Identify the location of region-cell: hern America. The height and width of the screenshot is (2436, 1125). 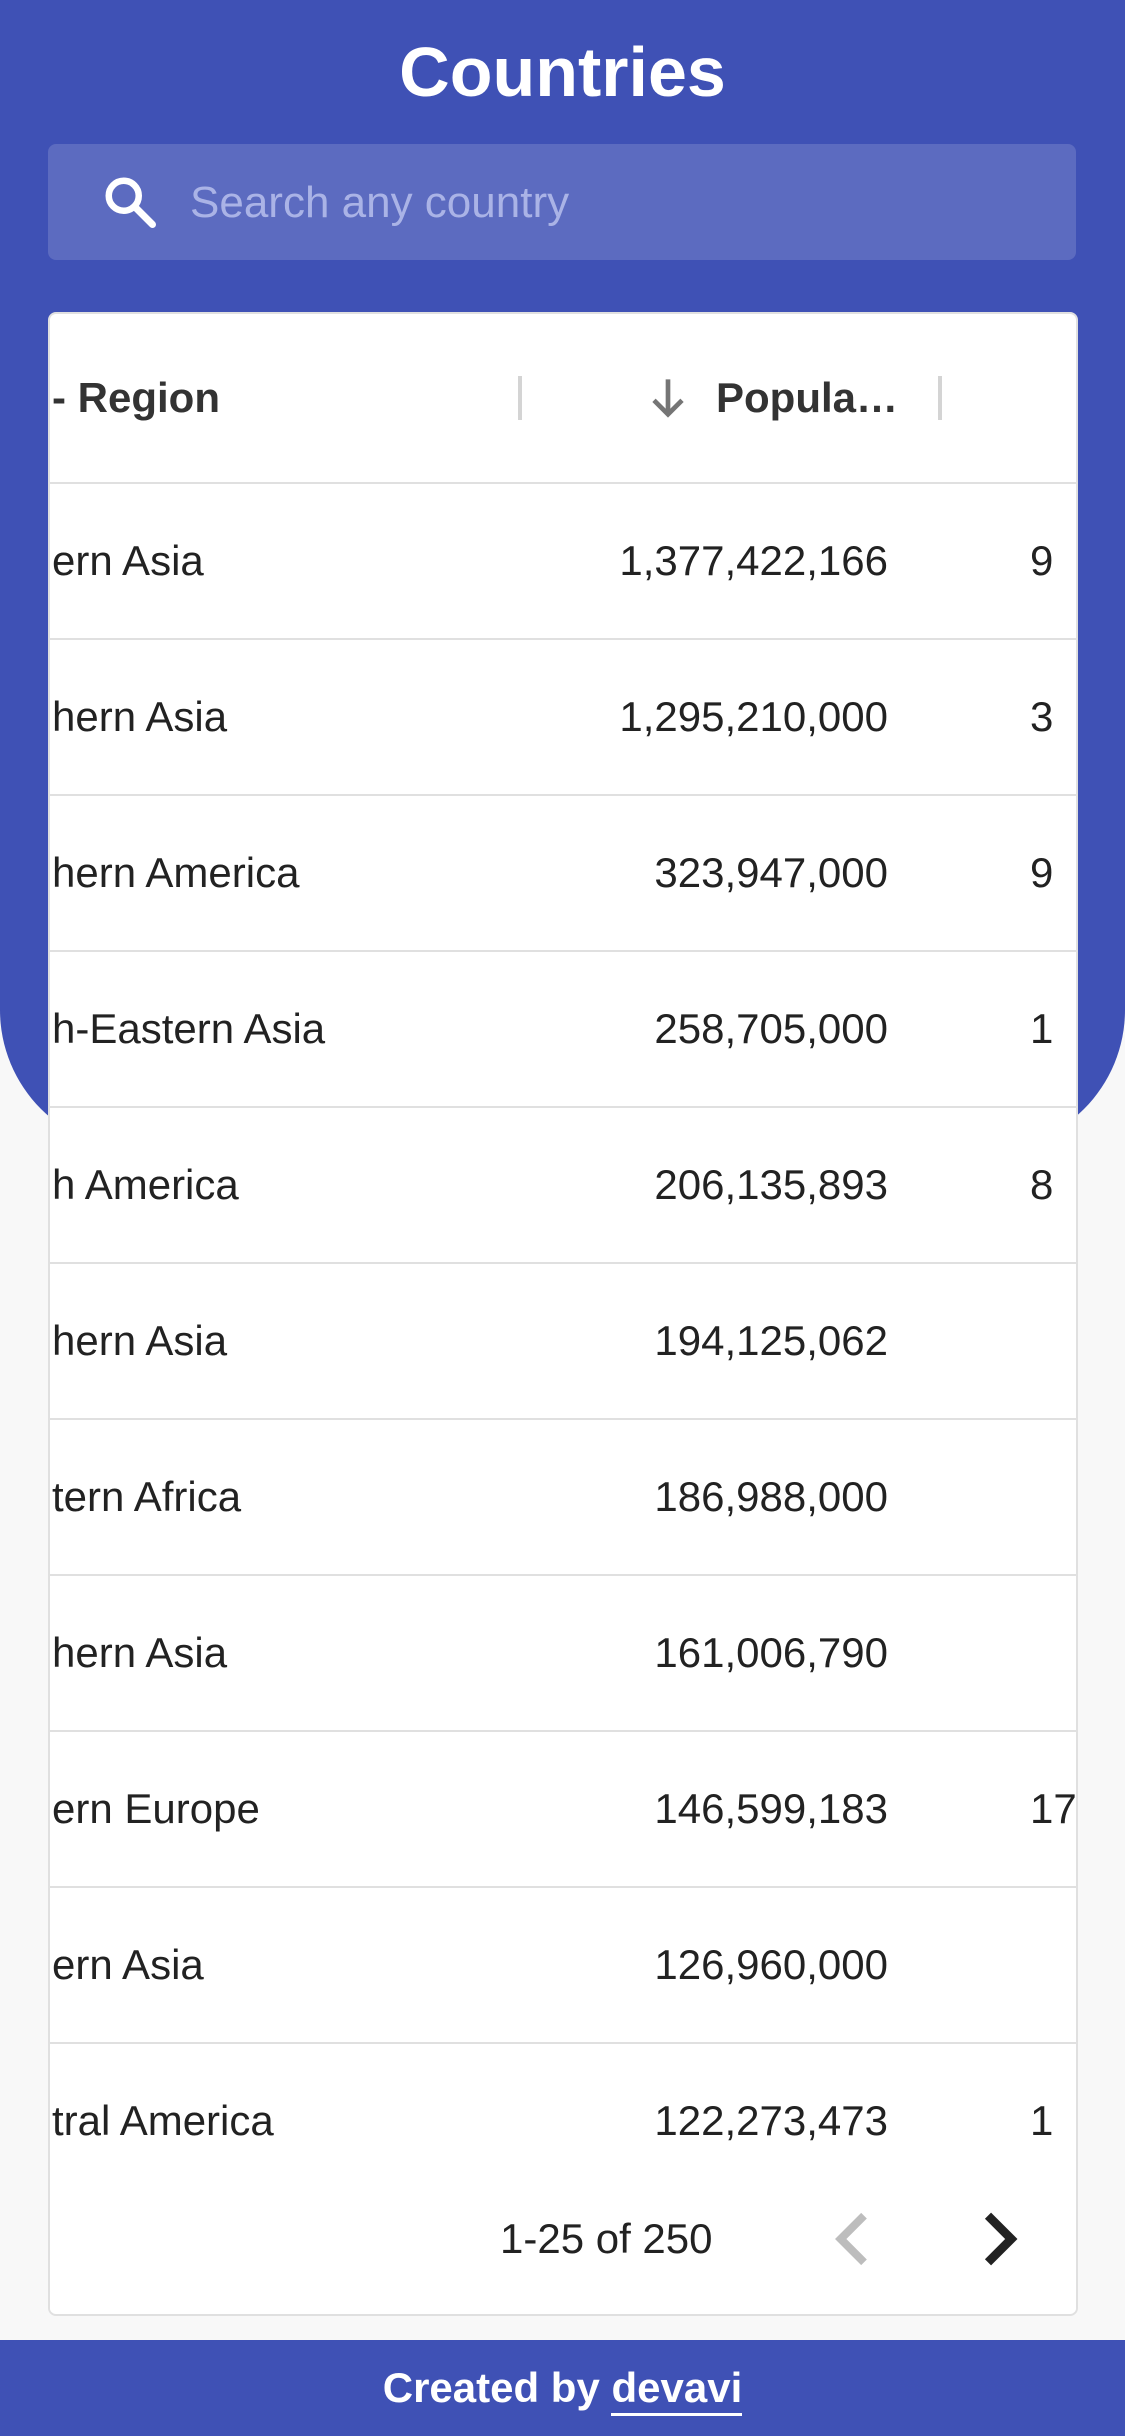
(176, 872).